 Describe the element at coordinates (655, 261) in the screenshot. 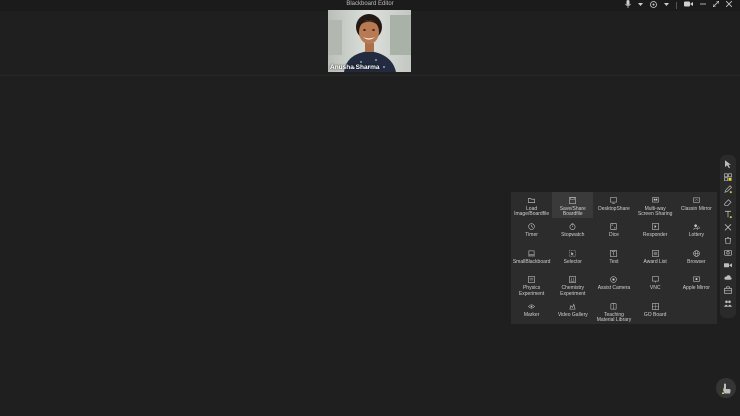

I see `tool-label: Award List` at that location.